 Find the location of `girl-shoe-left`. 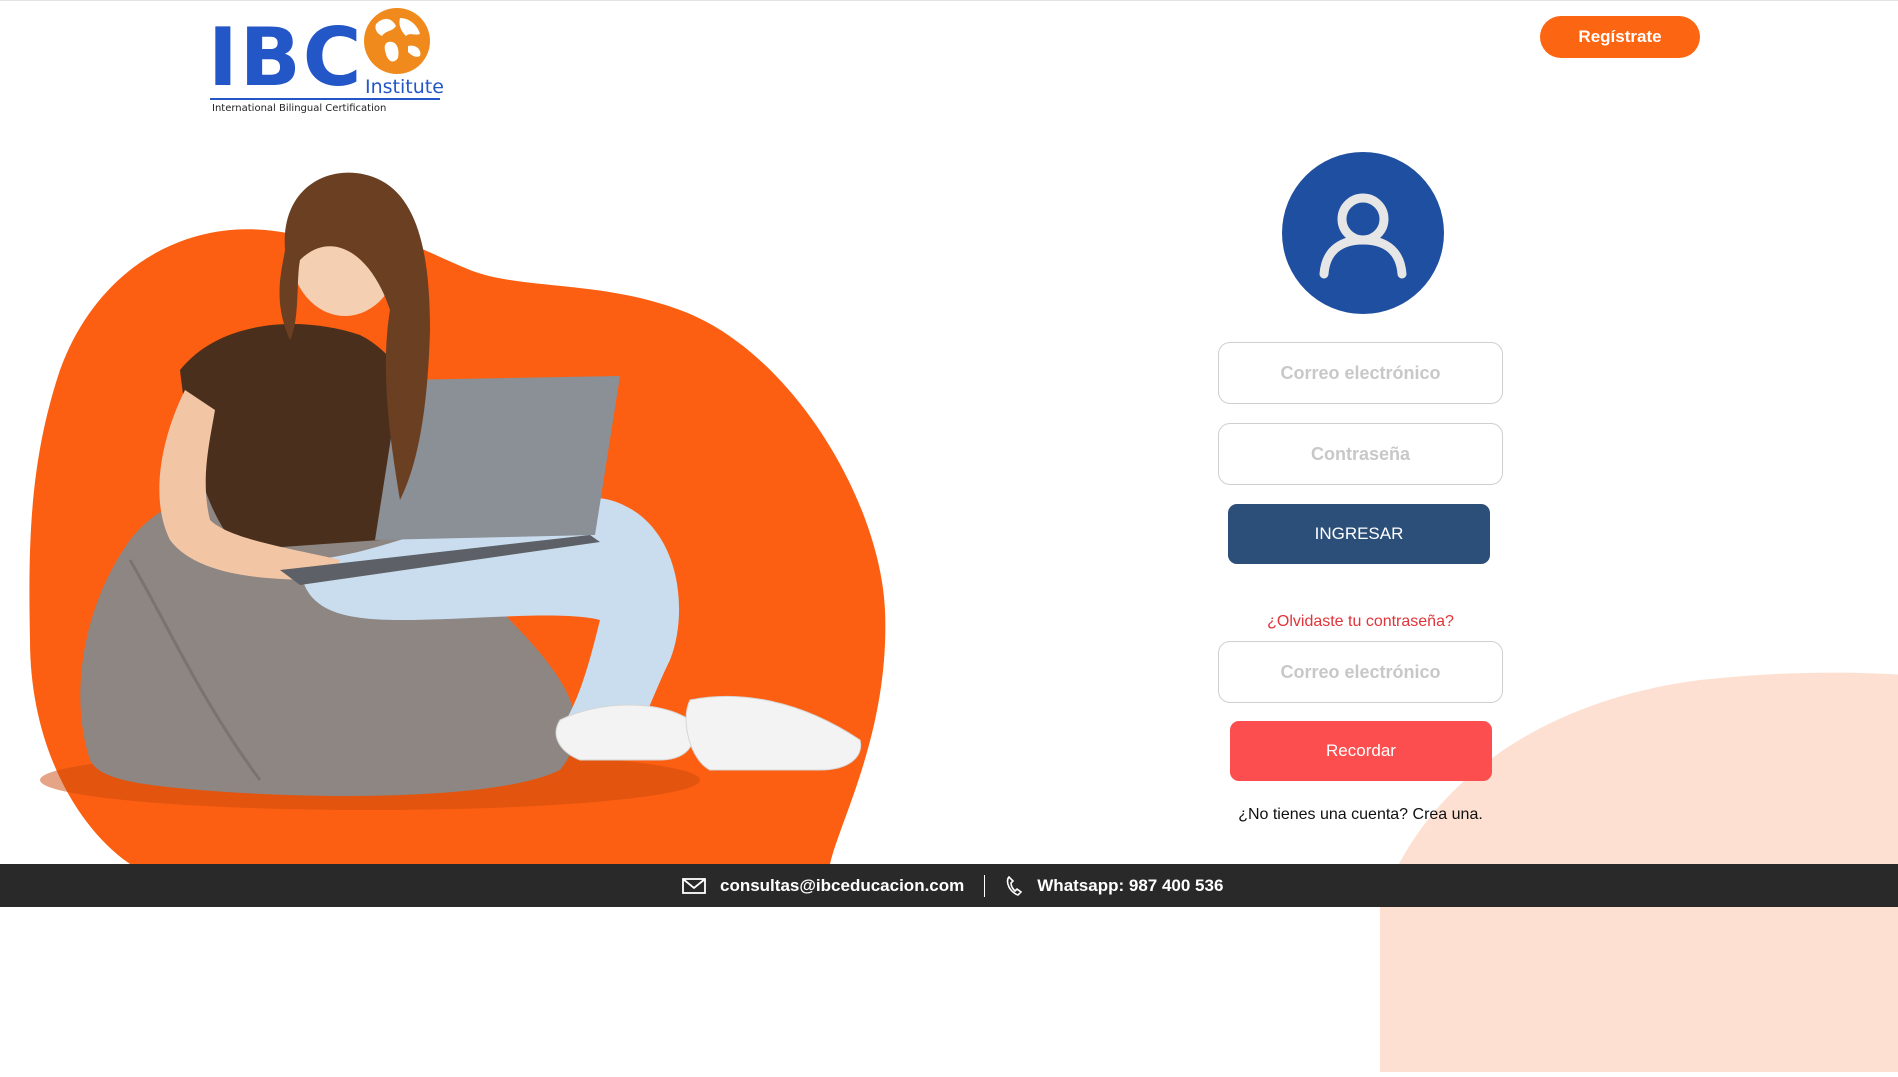

girl-shoe-left is located at coordinates (625, 732).